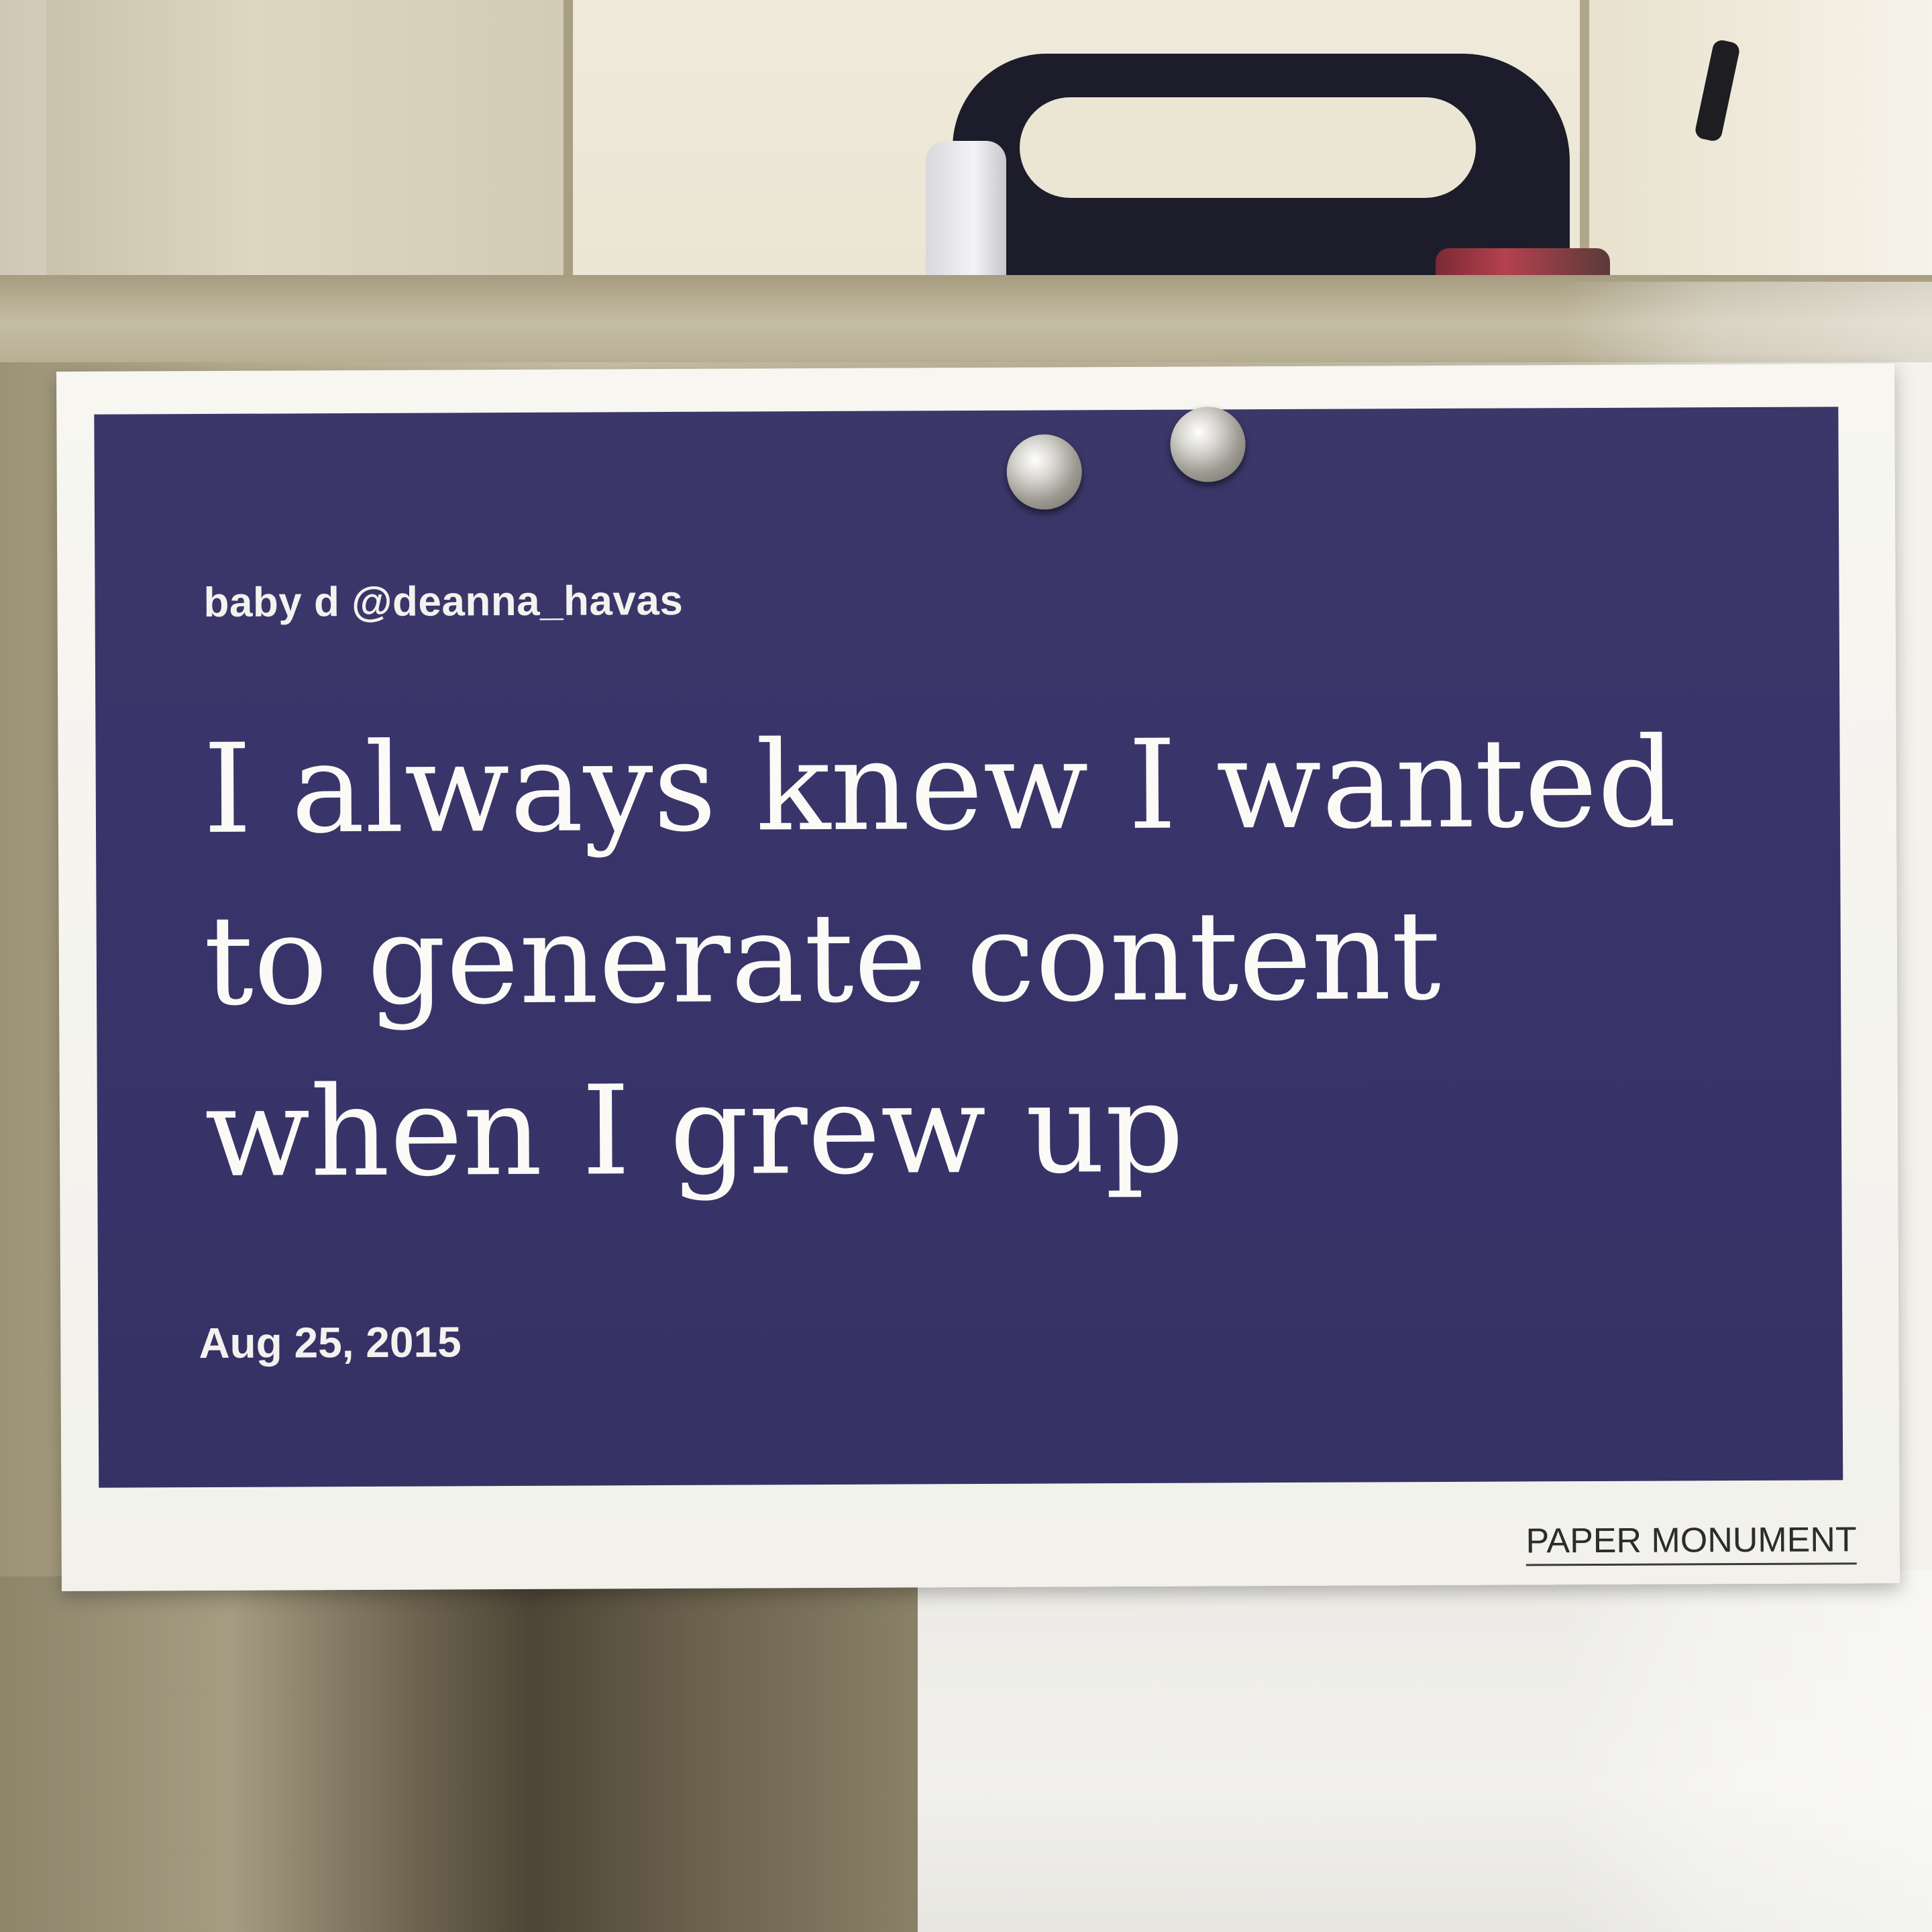  Describe the element at coordinates (443, 602) in the screenshot. I see `tweet-handle: baby d @deanna_havas` at that location.